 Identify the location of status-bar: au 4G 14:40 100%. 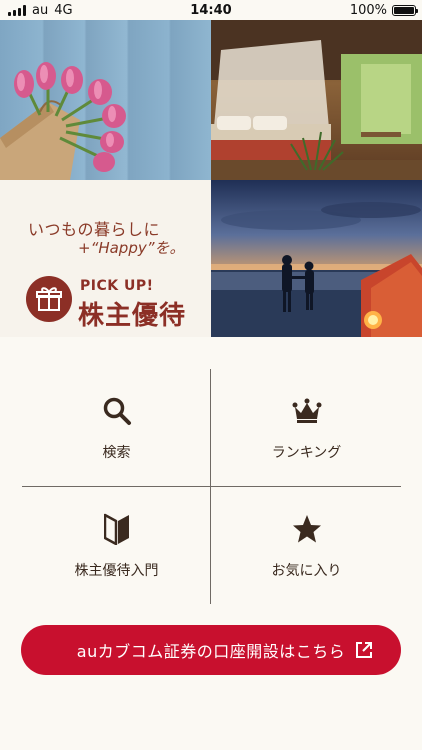
(211, 10).